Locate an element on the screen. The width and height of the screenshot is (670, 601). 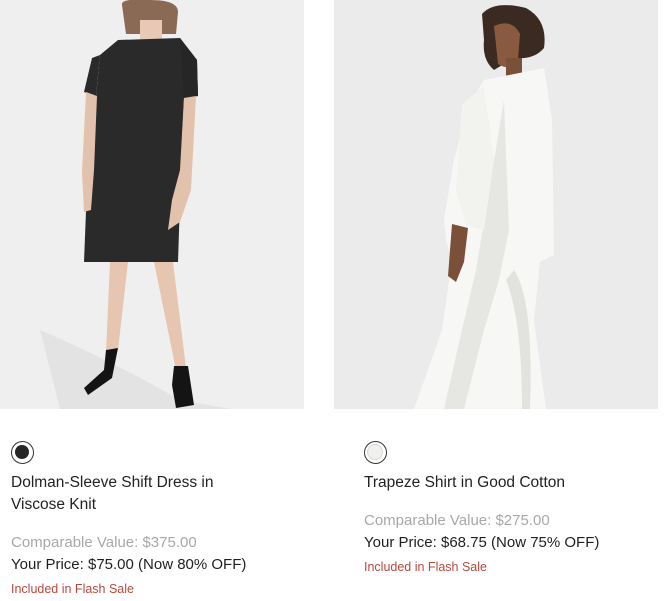
product-title: Trapeze Shirt in Good Cotton is located at coordinates (504, 483).